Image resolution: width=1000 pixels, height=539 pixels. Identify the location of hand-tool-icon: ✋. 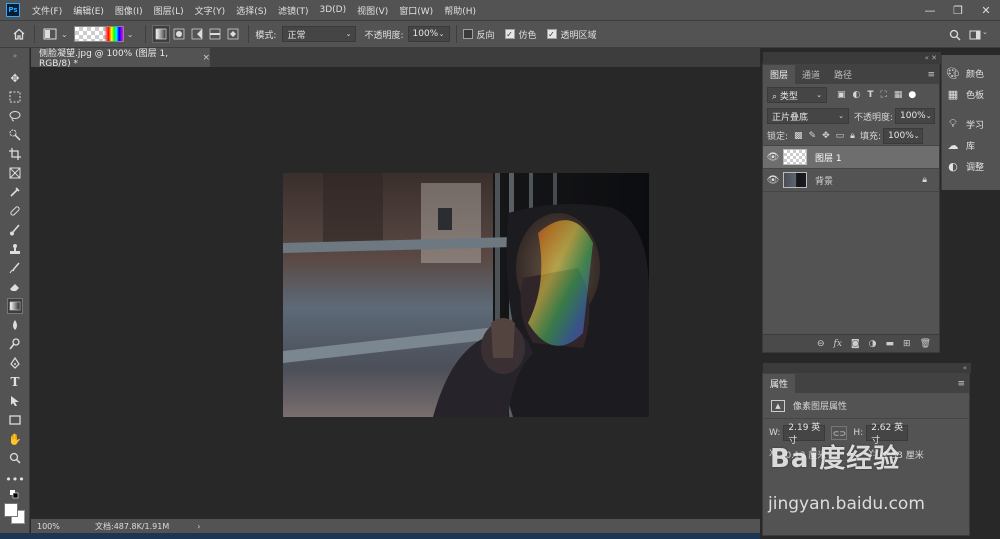
(15, 439).